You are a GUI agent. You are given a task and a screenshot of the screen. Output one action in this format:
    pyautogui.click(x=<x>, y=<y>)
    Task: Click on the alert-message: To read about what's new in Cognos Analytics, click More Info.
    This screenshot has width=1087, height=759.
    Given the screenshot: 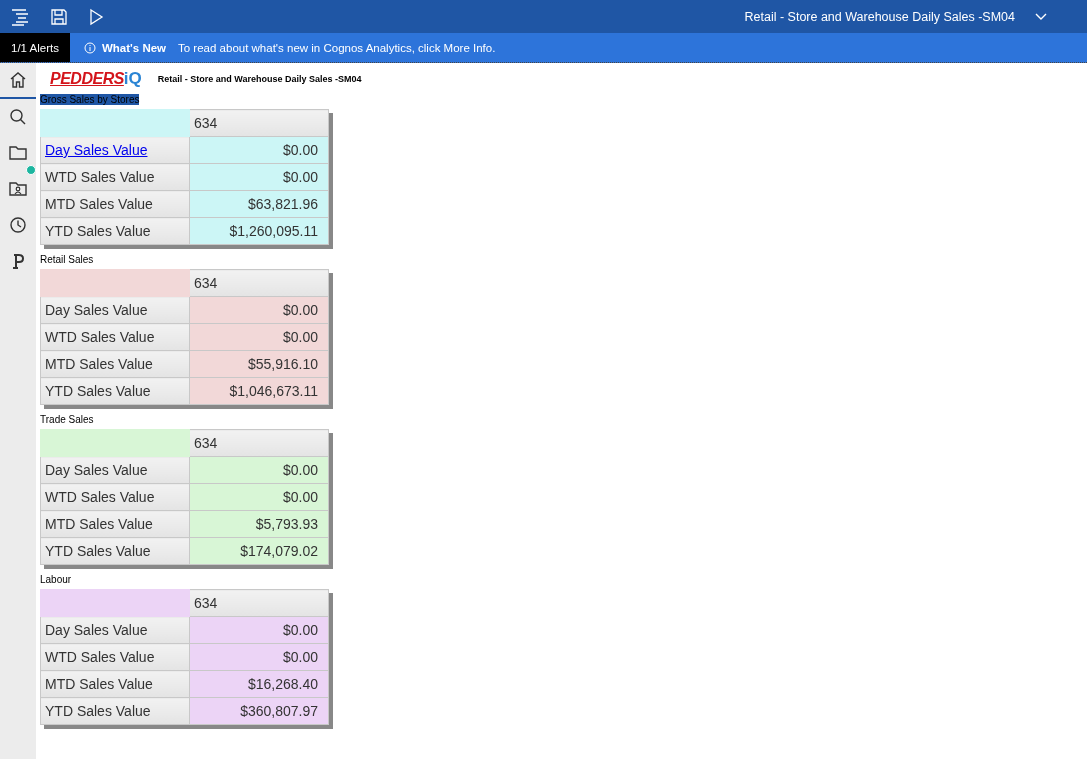 What is the action you would take?
    pyautogui.click(x=337, y=47)
    